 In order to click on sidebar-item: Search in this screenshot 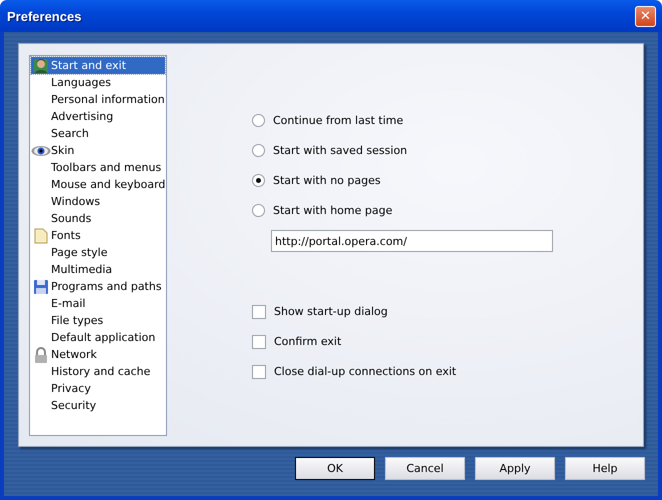, I will do `click(98, 133)`.